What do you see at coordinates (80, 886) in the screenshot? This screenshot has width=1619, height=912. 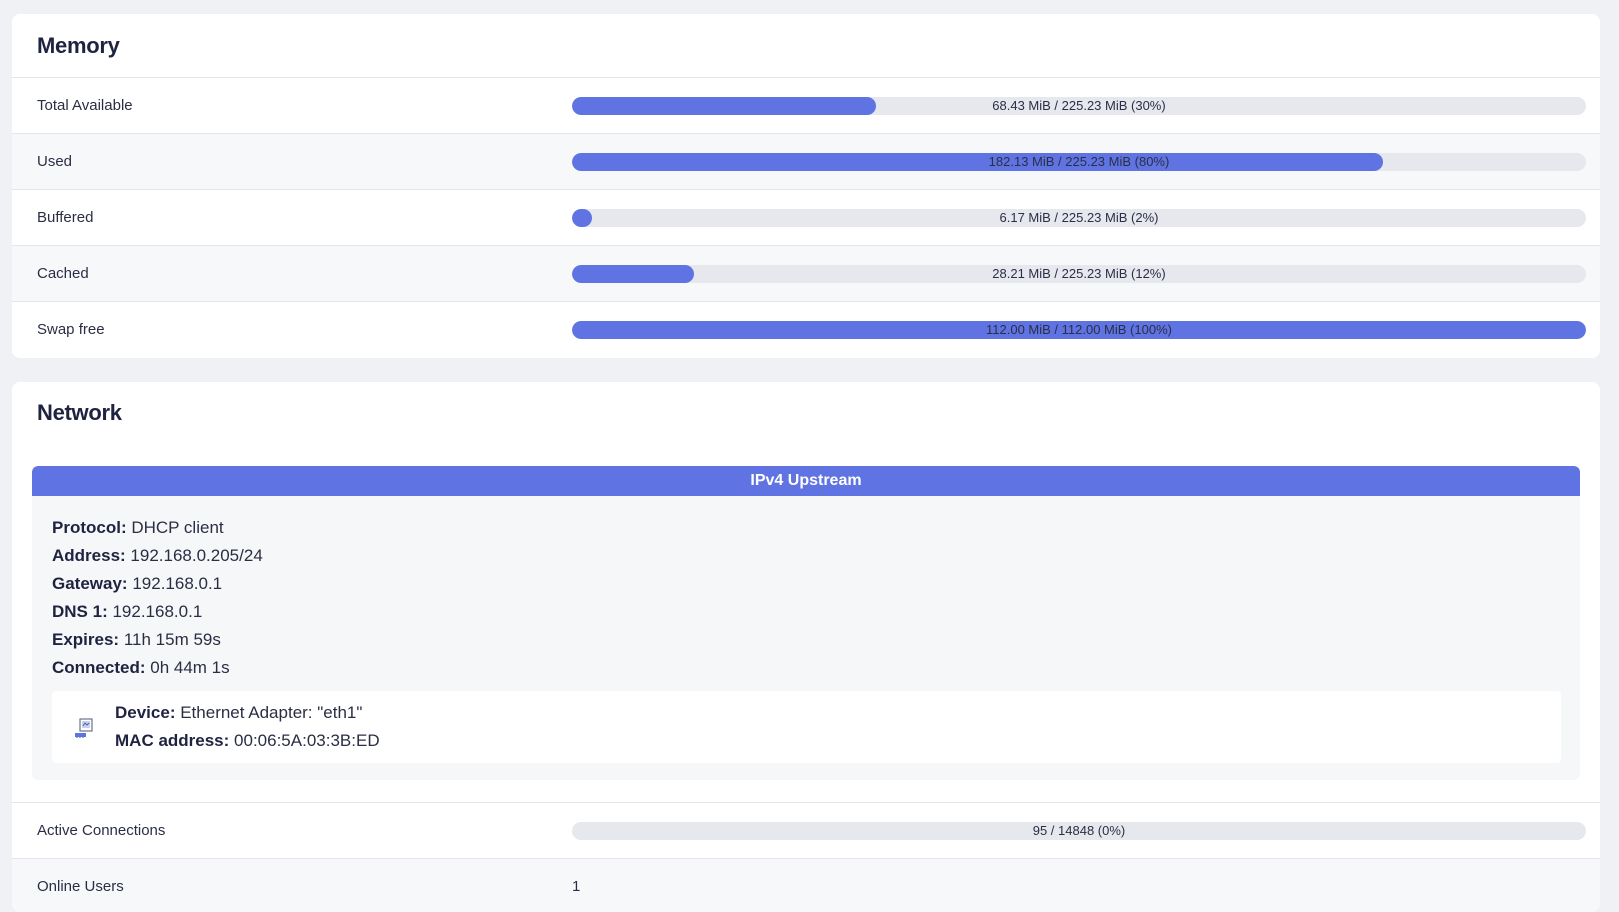 I see `online-users-label: Online Users` at bounding box center [80, 886].